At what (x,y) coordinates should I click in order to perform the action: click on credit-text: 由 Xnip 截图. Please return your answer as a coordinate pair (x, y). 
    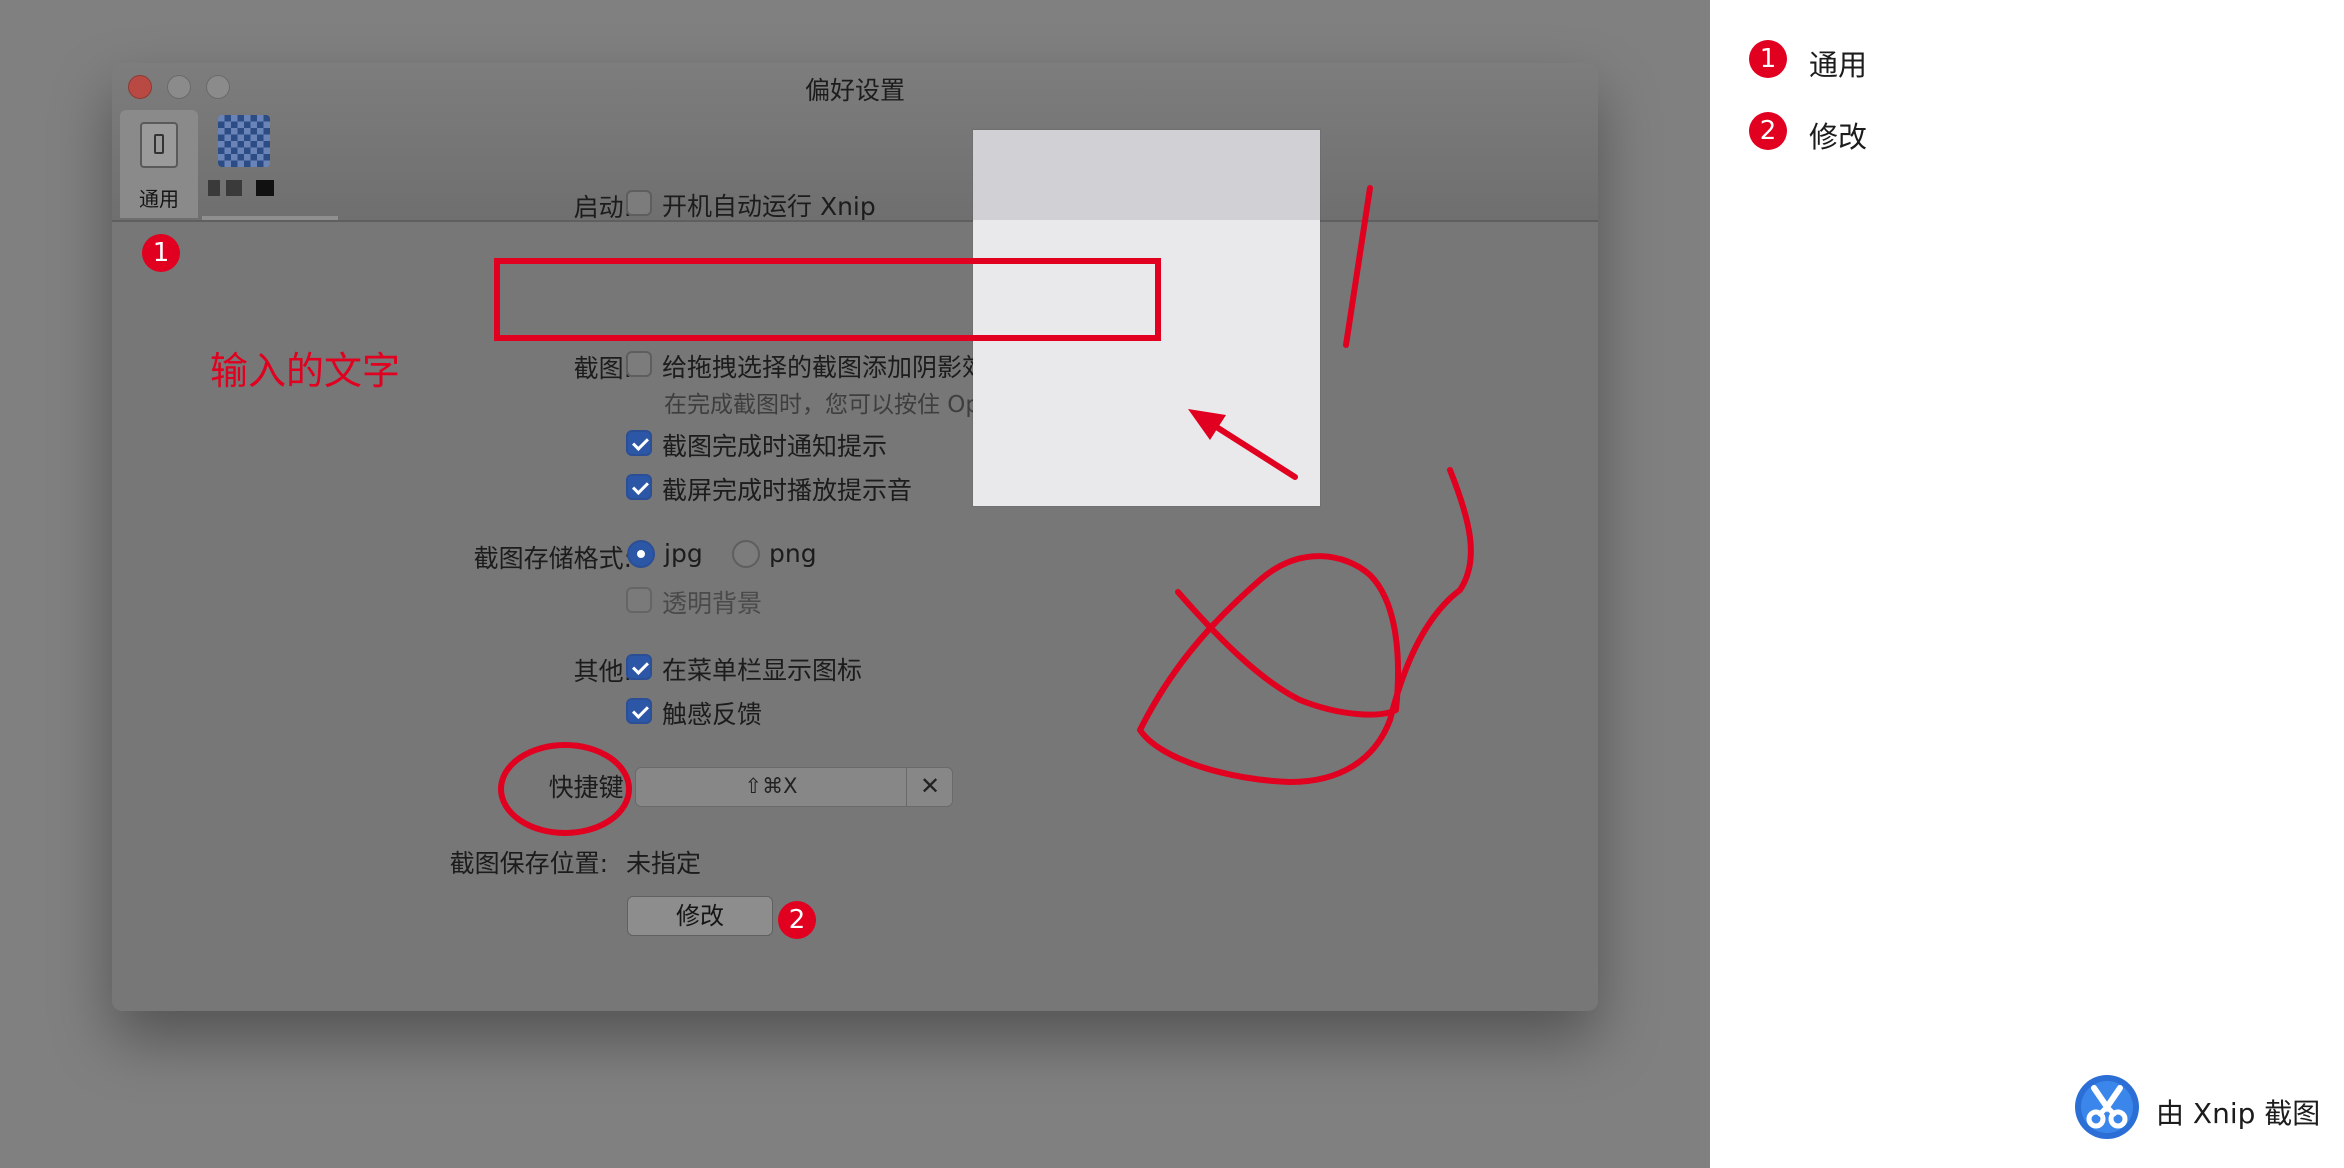
    Looking at the image, I should click on (2238, 1113).